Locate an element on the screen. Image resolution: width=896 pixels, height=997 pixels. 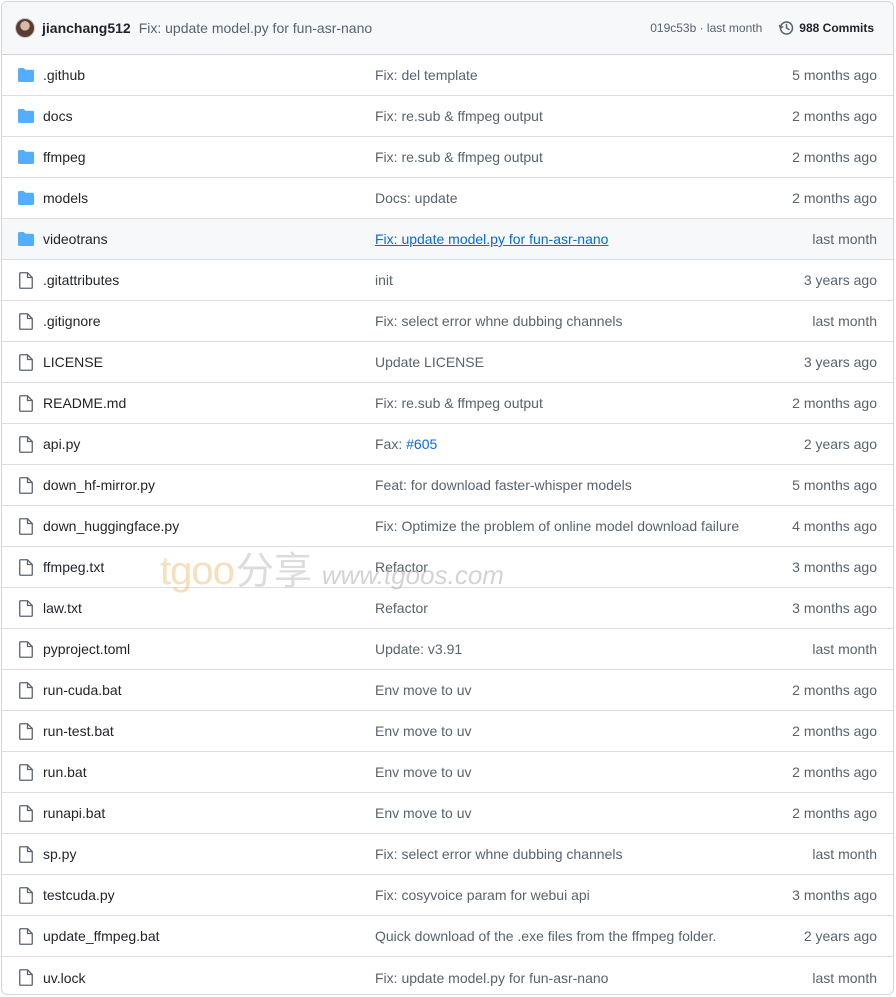
file-name-link: LICENSE is located at coordinates (73, 362).